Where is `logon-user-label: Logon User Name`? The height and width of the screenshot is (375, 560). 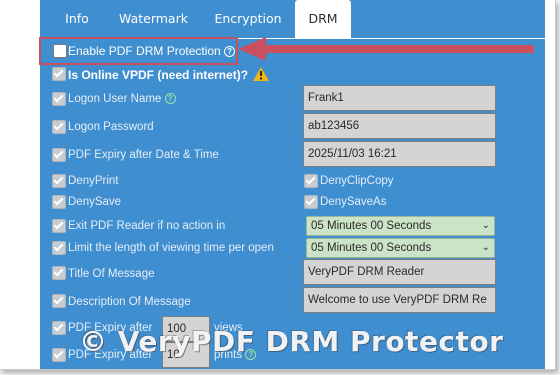
logon-user-label: Logon User Name is located at coordinates (115, 99).